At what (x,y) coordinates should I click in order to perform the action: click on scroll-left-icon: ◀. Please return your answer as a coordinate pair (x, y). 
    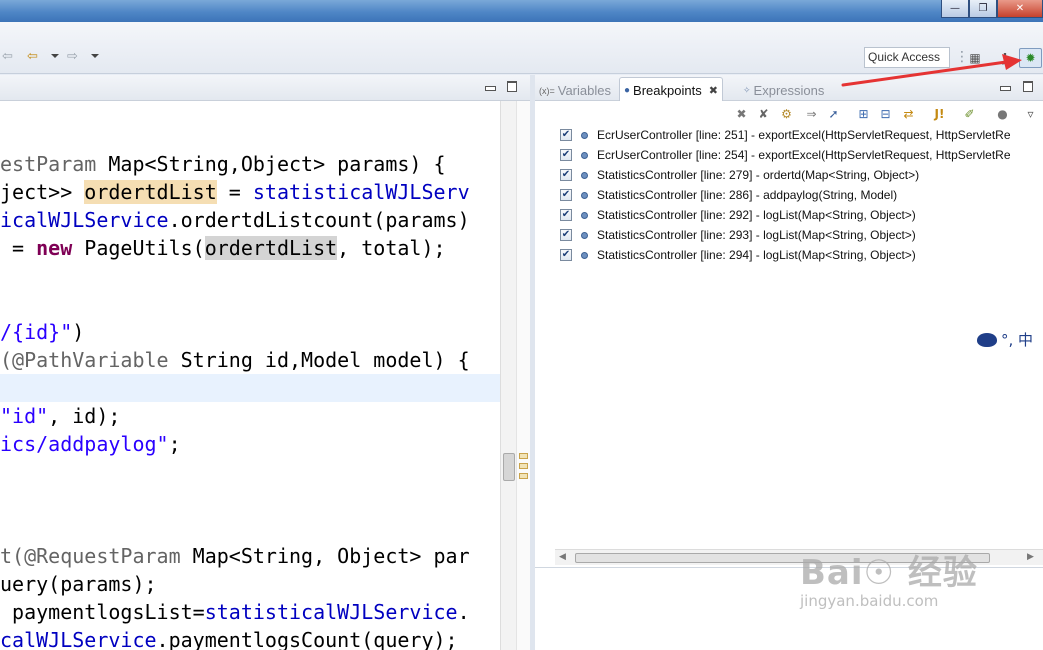
    Looking at the image, I should click on (562, 557).